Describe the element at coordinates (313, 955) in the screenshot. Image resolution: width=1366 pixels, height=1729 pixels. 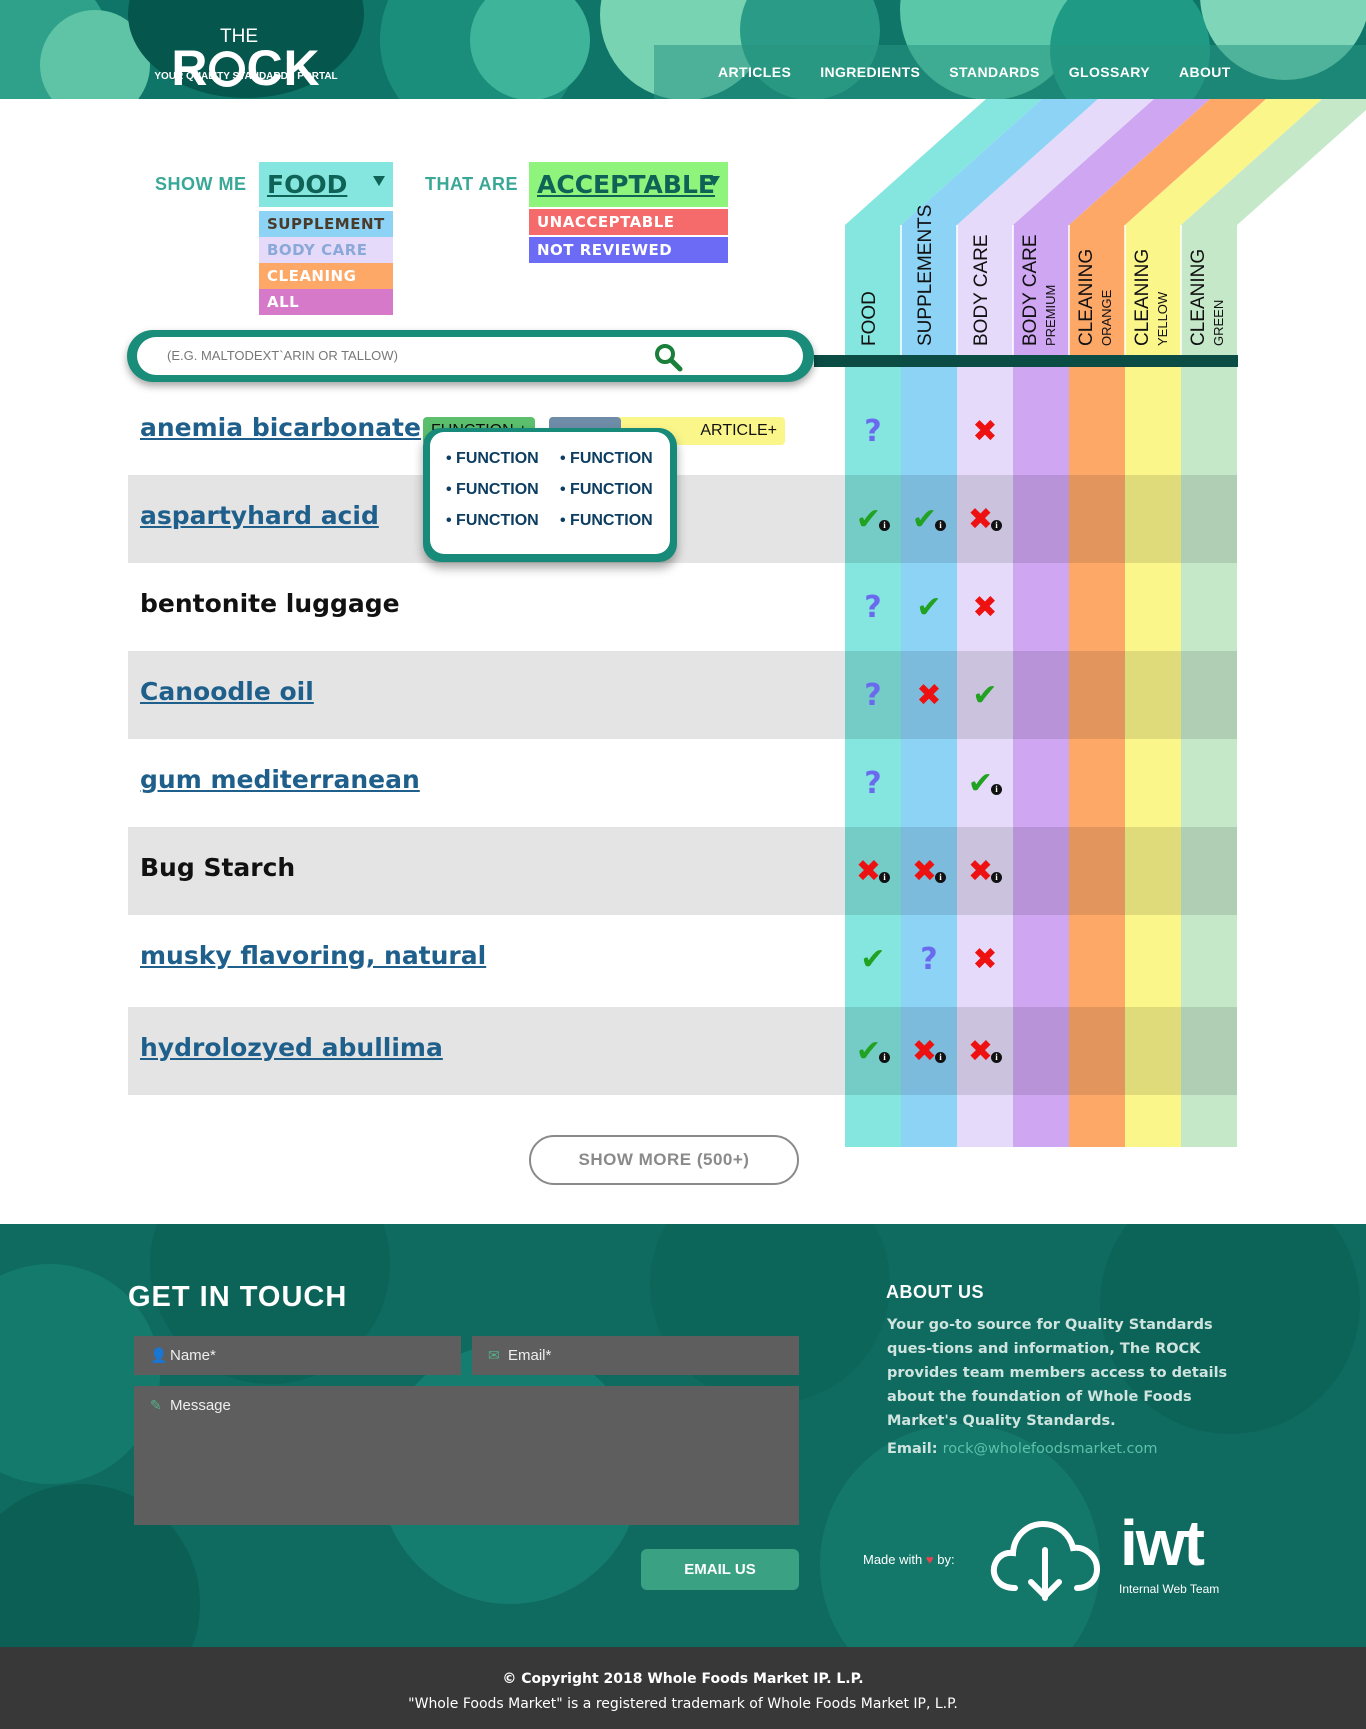
I see `ingredient-name: musky flavoring, natural` at that location.